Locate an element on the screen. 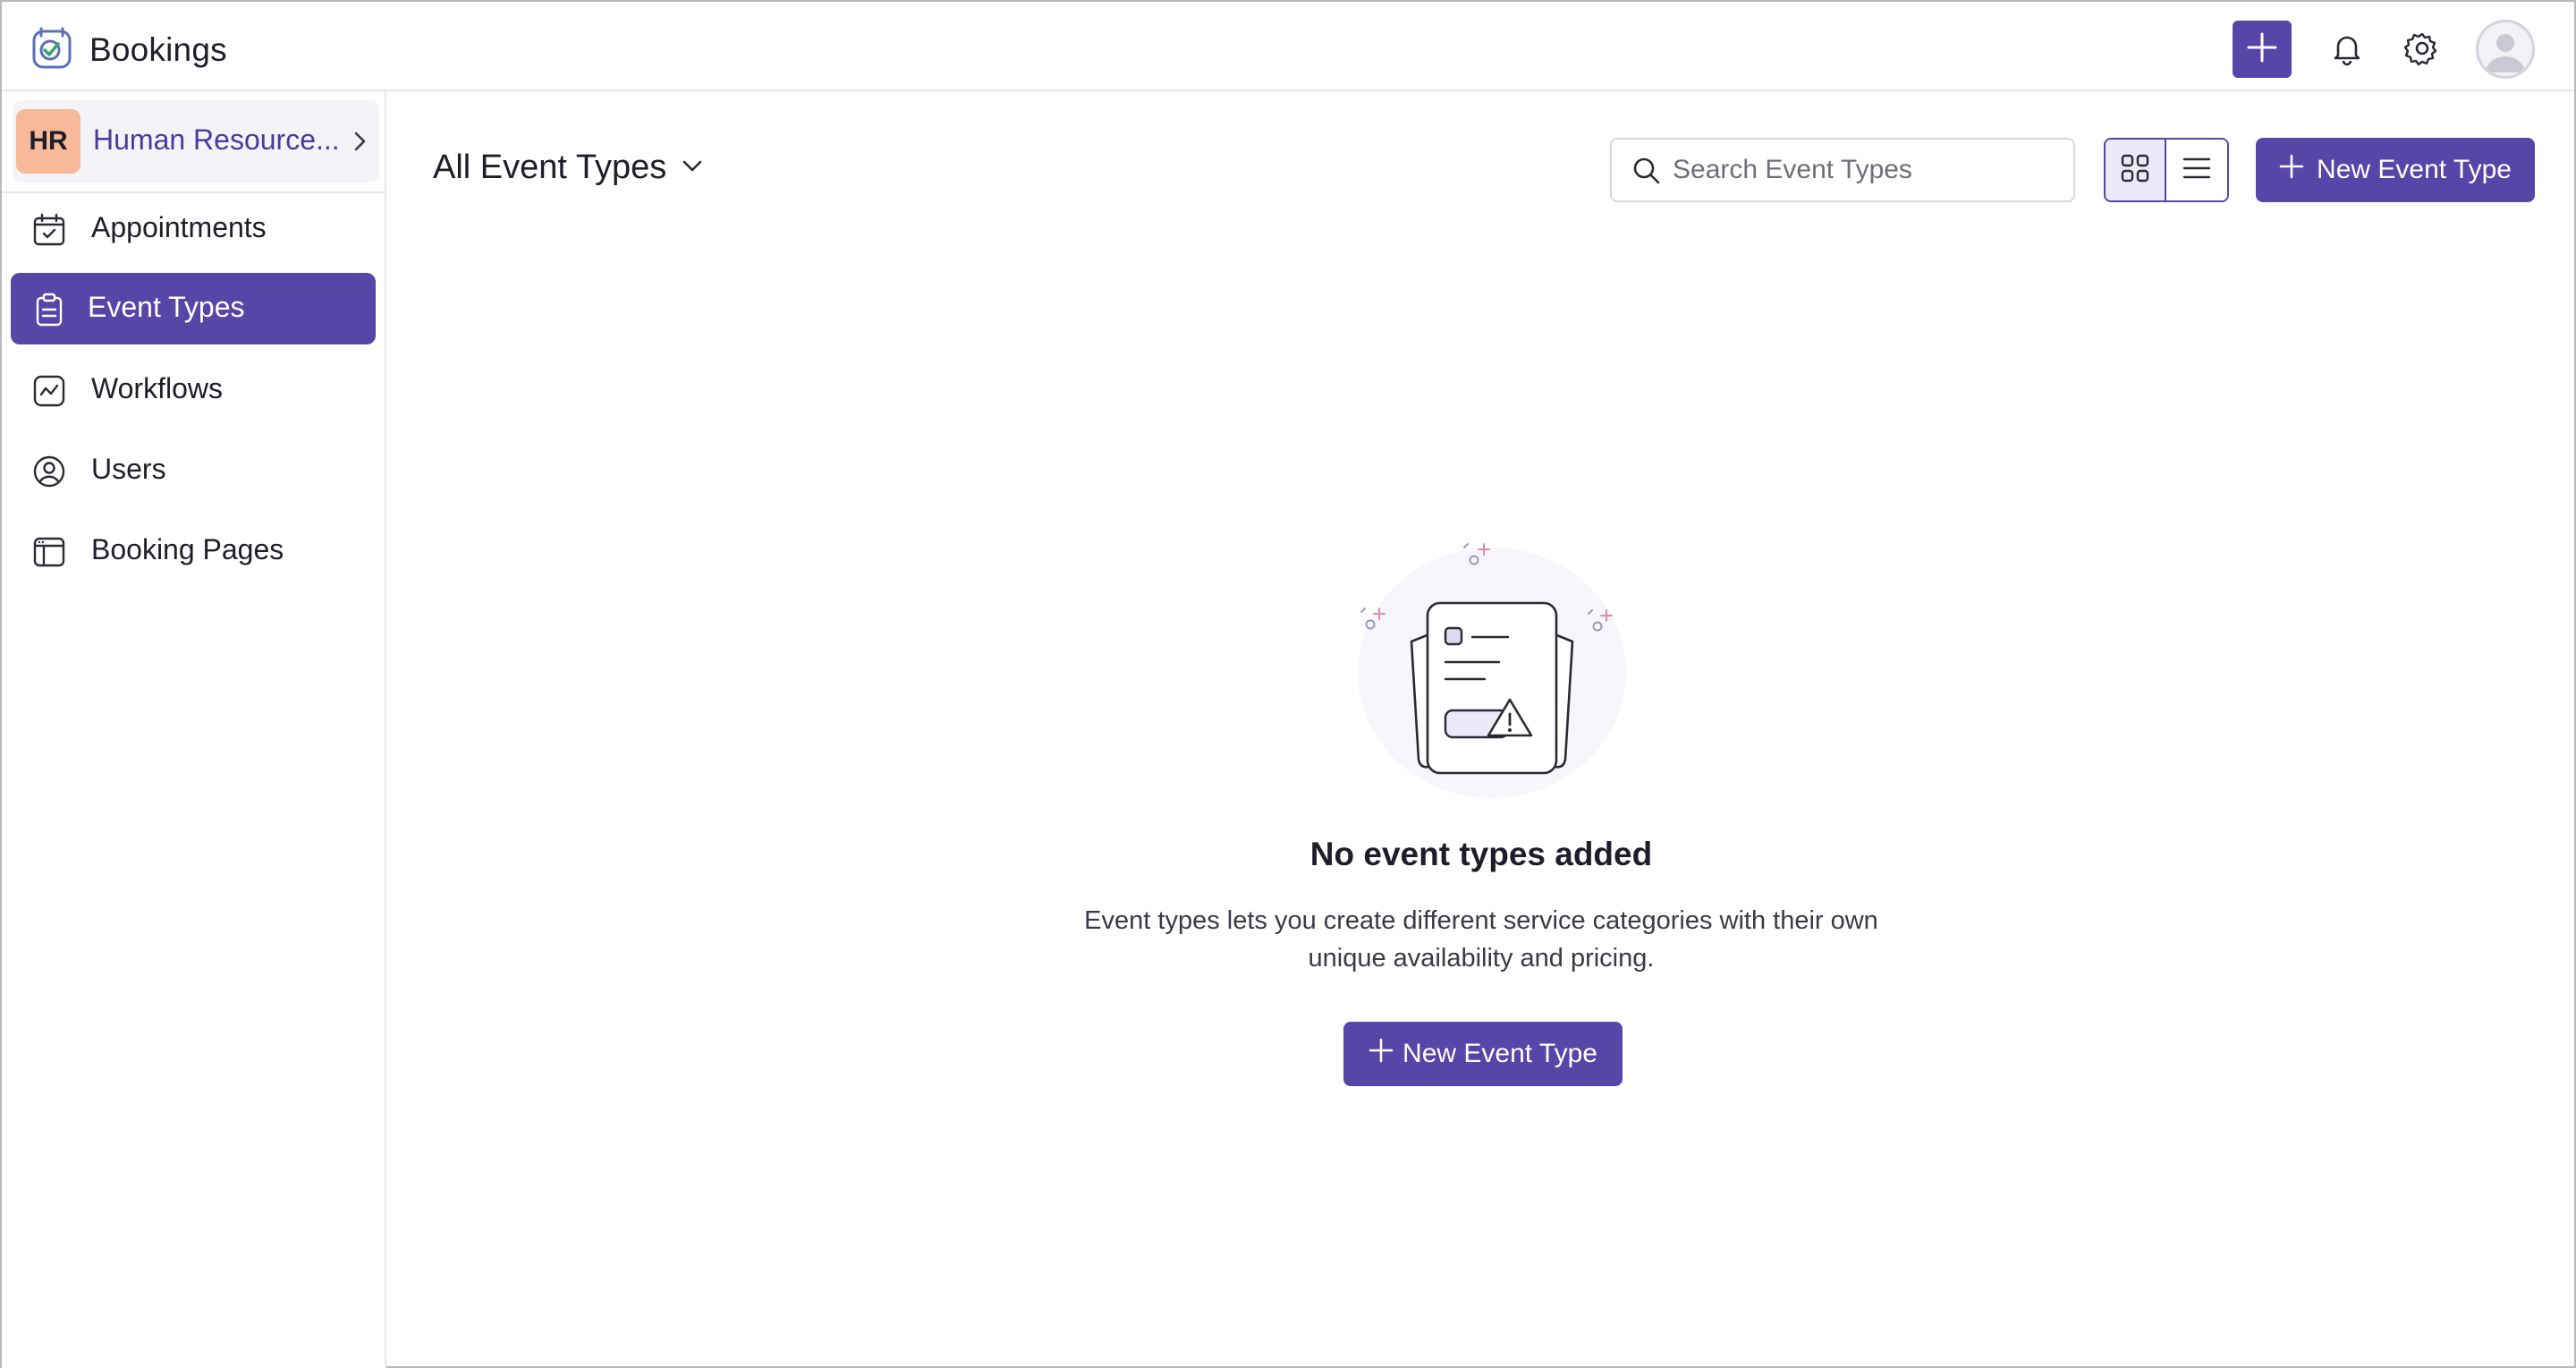 The width and height of the screenshot is (2576, 1368). sidebar-item-booking-pages: Booking Pages is located at coordinates (193, 551).